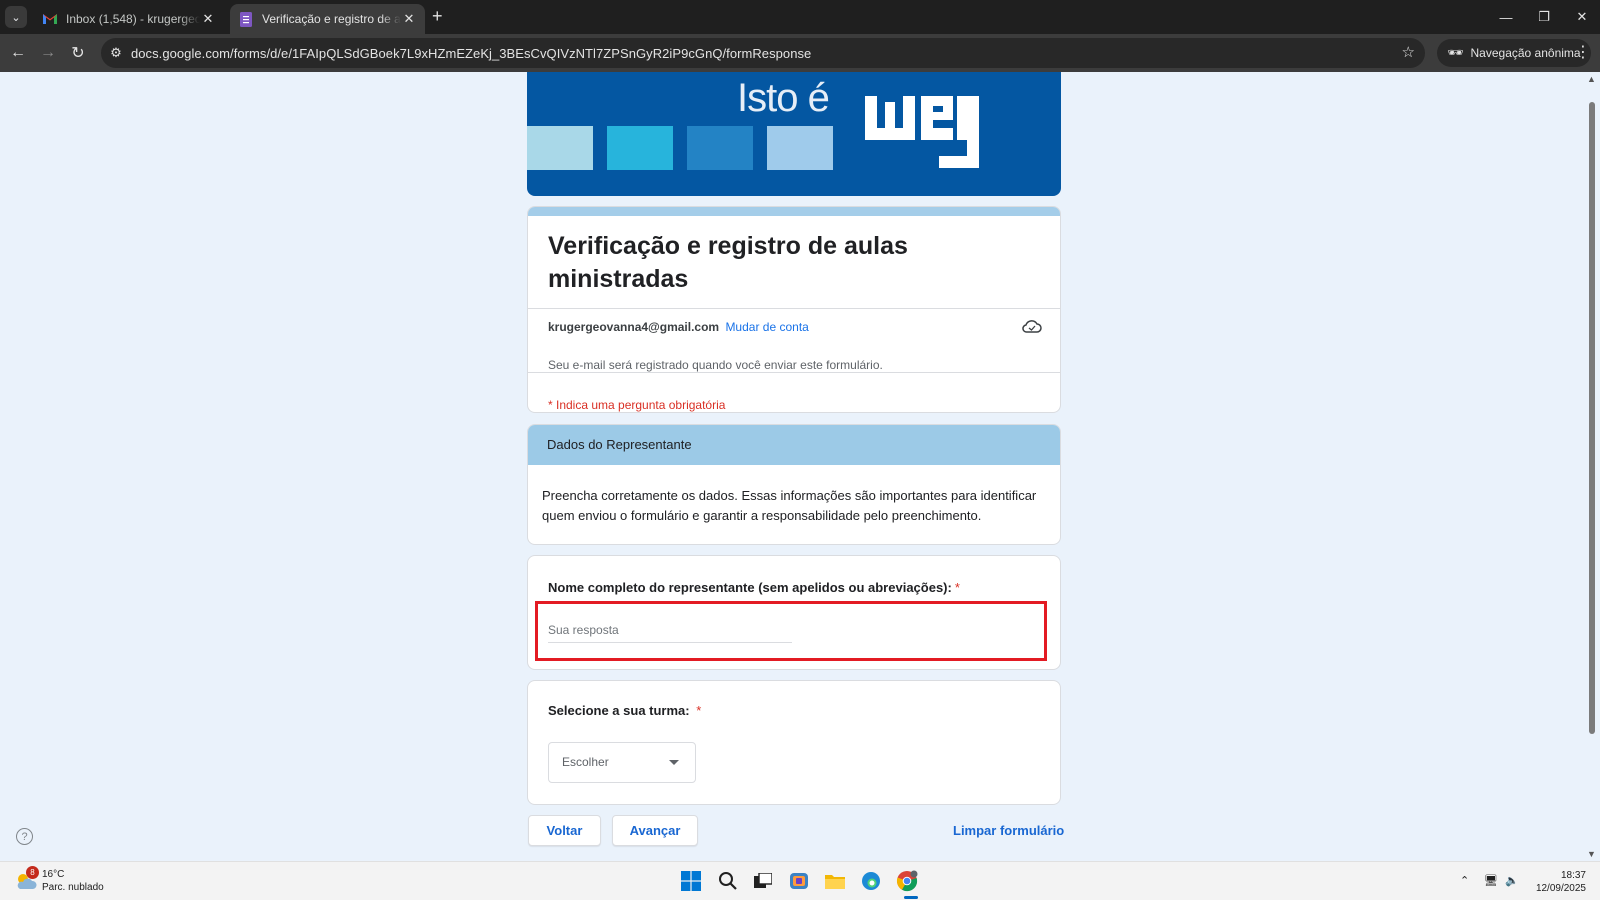  What do you see at coordinates (911, 897) in the screenshot?
I see `active-app-indicator` at bounding box center [911, 897].